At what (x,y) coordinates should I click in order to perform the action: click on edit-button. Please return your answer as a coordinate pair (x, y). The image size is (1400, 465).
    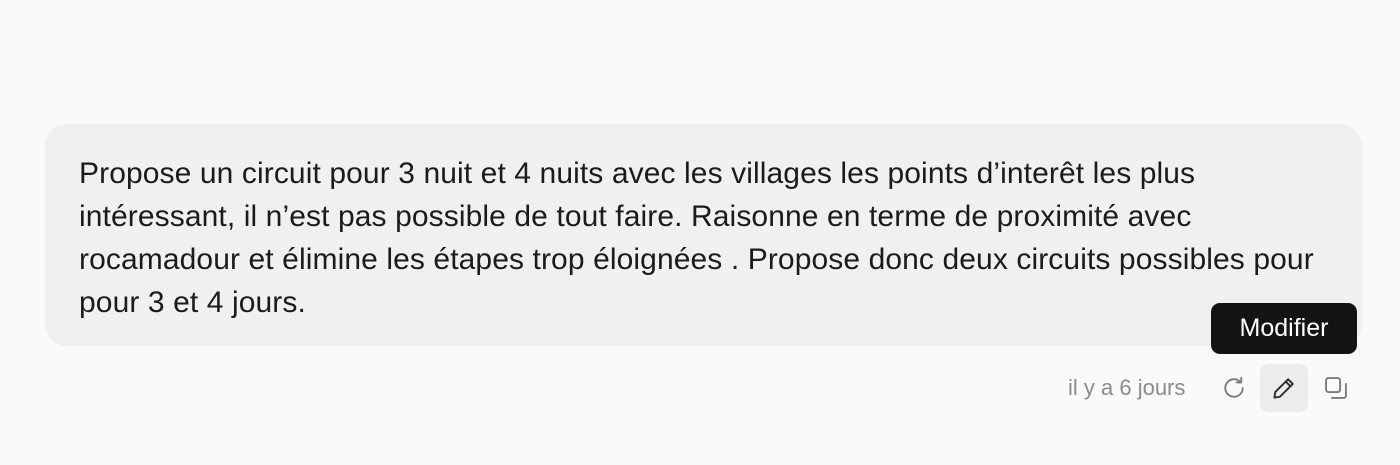
    Looking at the image, I should click on (1284, 388).